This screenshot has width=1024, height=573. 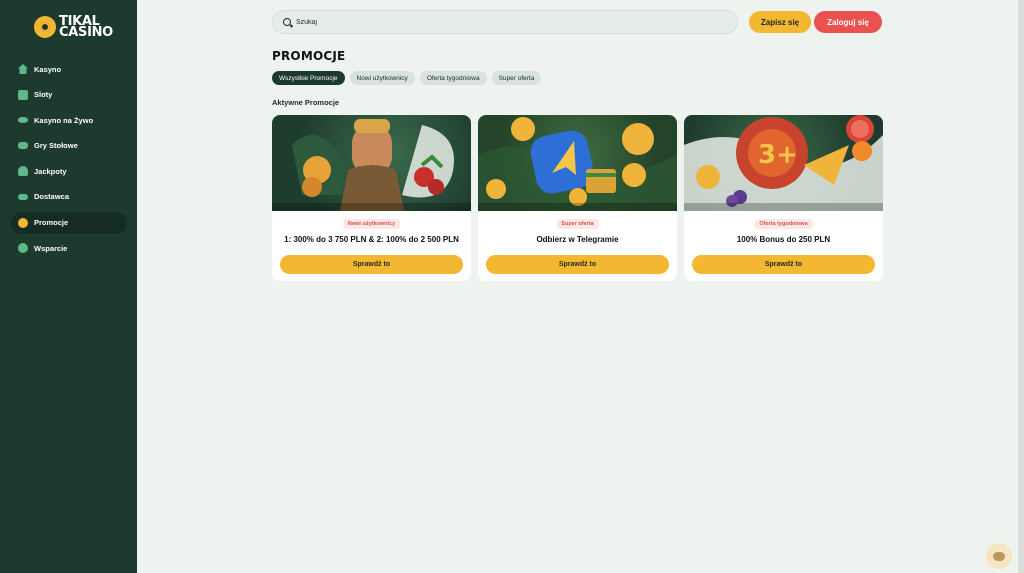 What do you see at coordinates (69, 248) in the screenshot?
I see `sidebar-item-support: Wsparcie` at bounding box center [69, 248].